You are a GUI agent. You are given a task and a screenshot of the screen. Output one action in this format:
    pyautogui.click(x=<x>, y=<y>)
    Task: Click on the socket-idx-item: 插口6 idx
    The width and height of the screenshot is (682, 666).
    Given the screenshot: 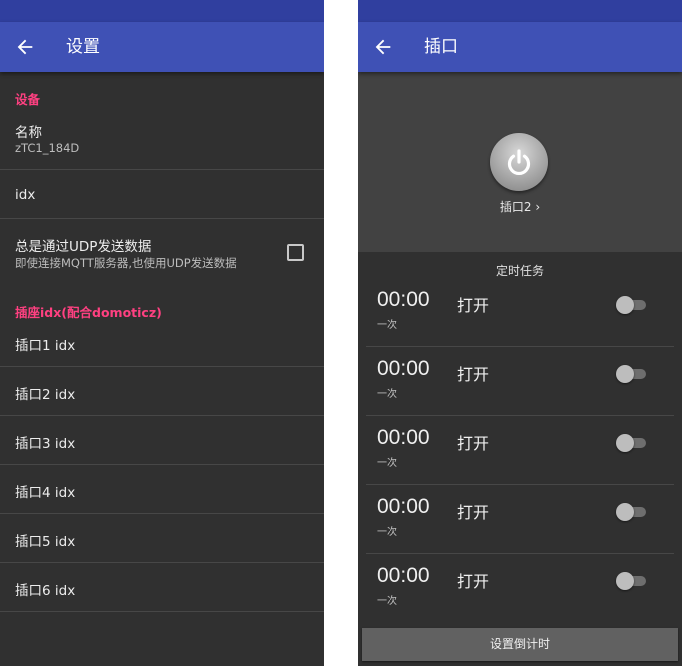 What is the action you would take?
    pyautogui.click(x=162, y=587)
    